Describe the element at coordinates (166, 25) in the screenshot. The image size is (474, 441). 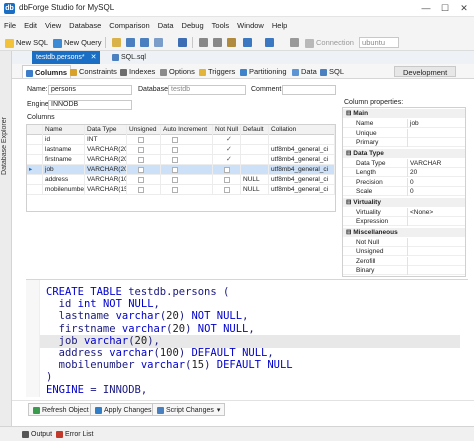
I see `menu-data: Data` at that location.